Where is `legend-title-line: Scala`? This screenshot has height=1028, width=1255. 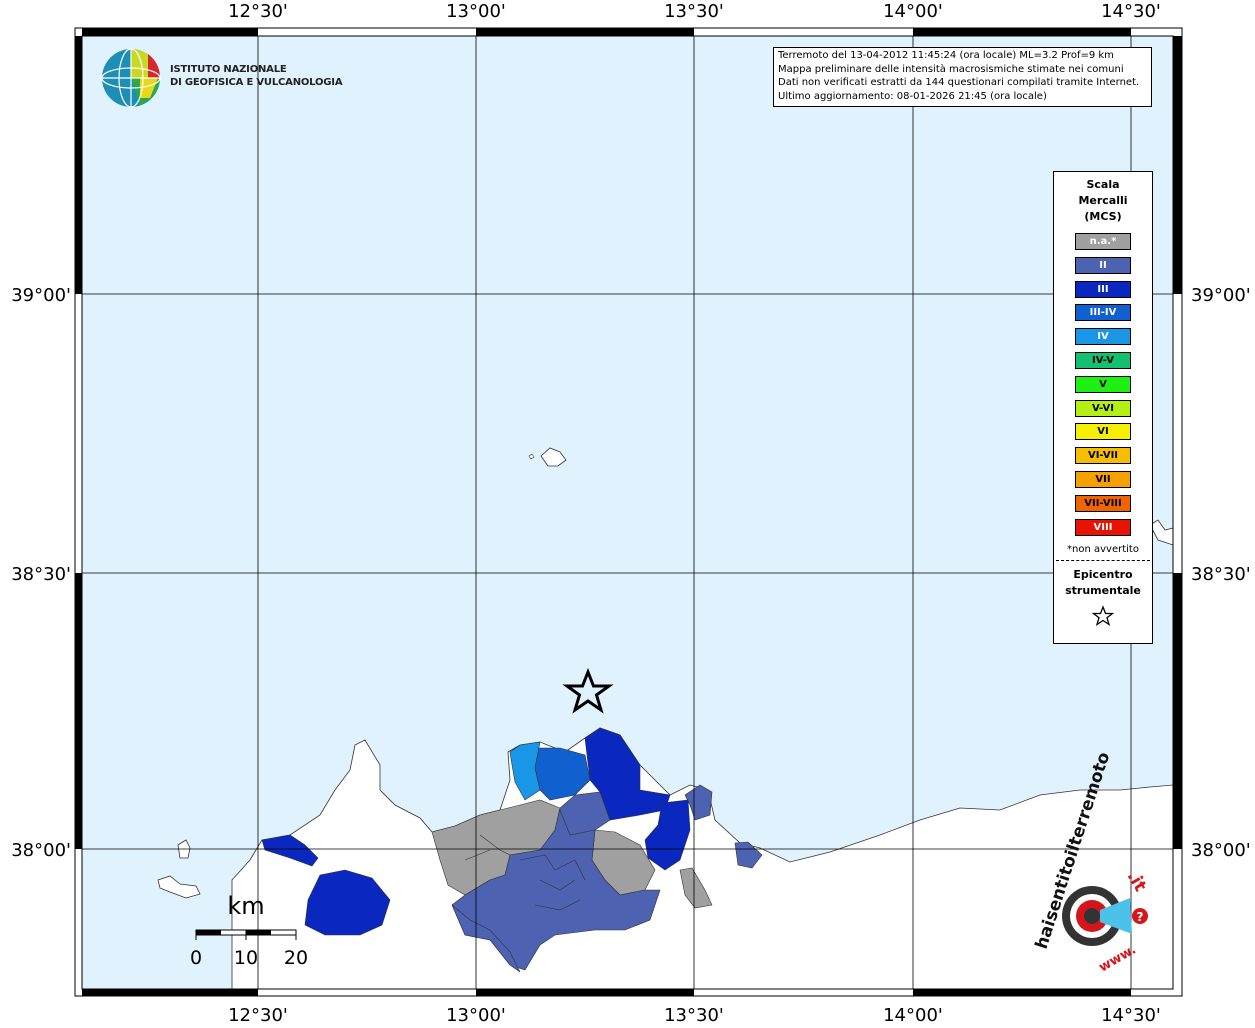 legend-title-line: Scala is located at coordinates (1103, 184).